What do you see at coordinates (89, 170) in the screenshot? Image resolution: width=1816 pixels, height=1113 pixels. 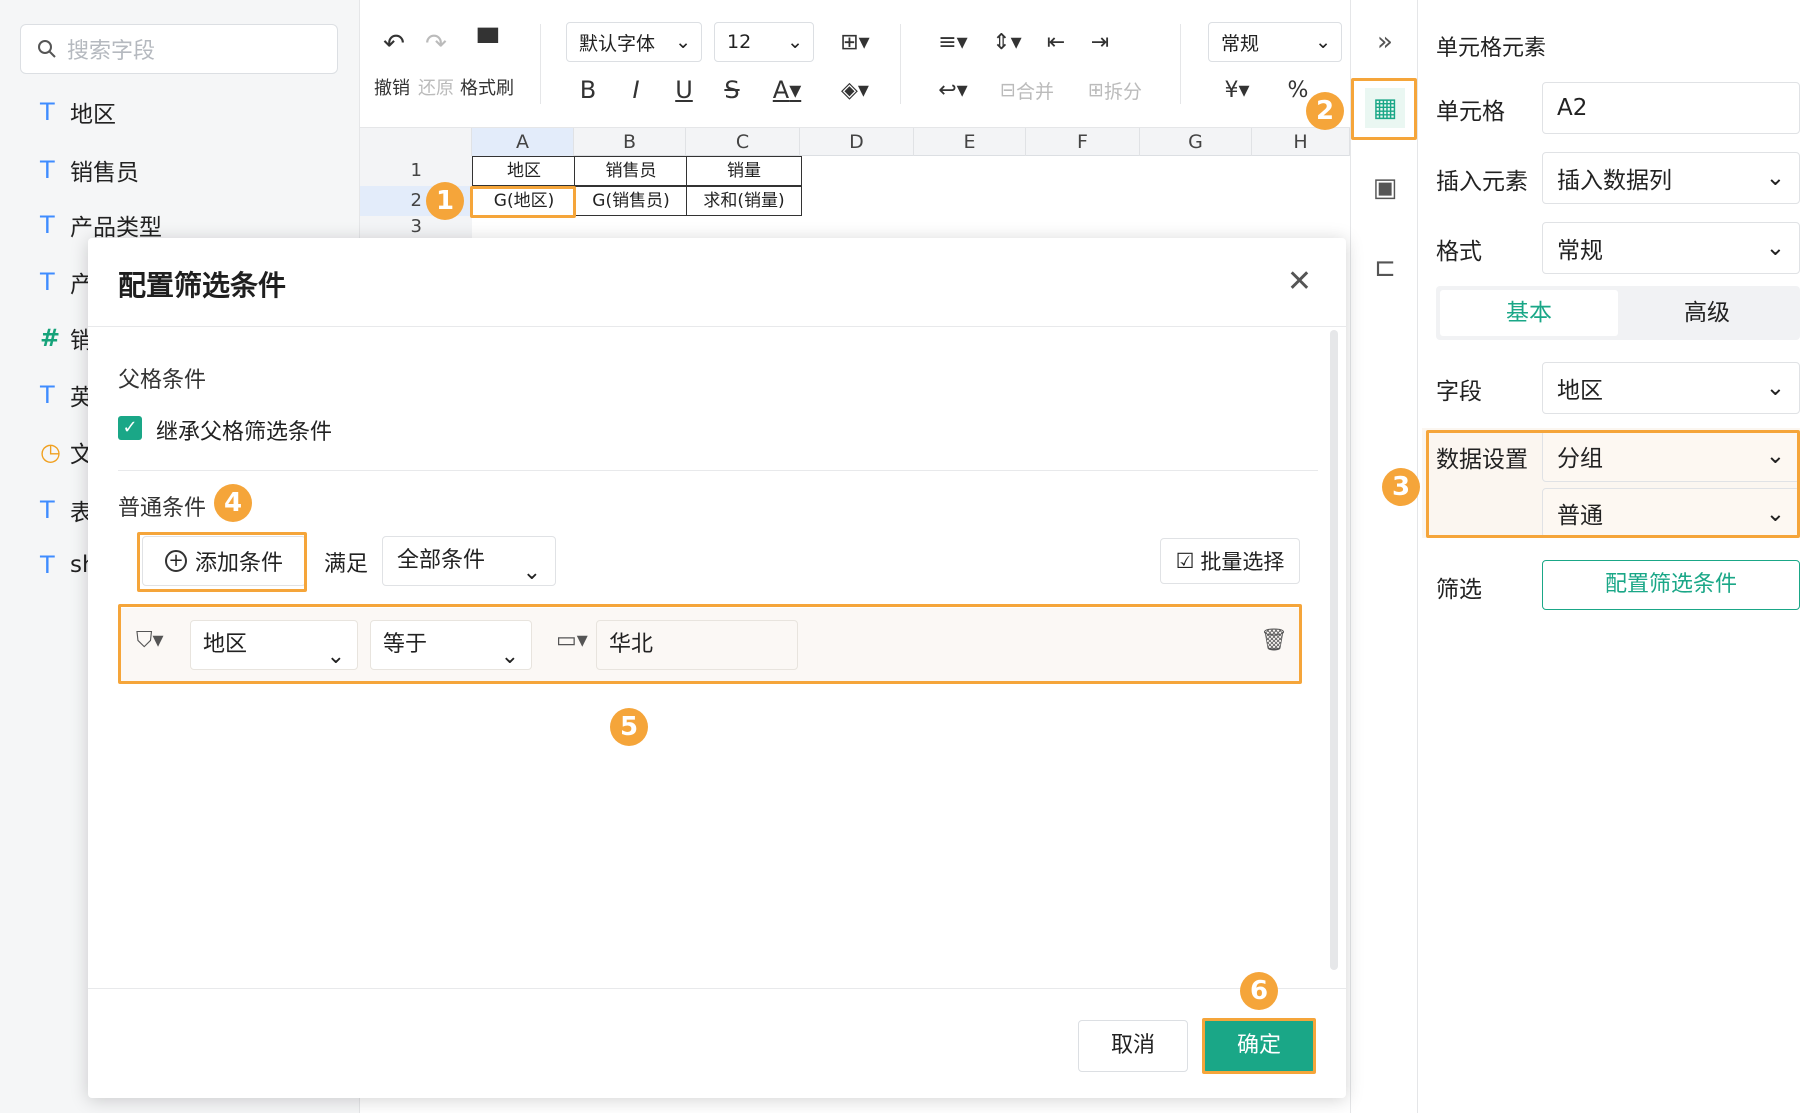 I see `field-item-salesman: T 销售员` at bounding box center [89, 170].